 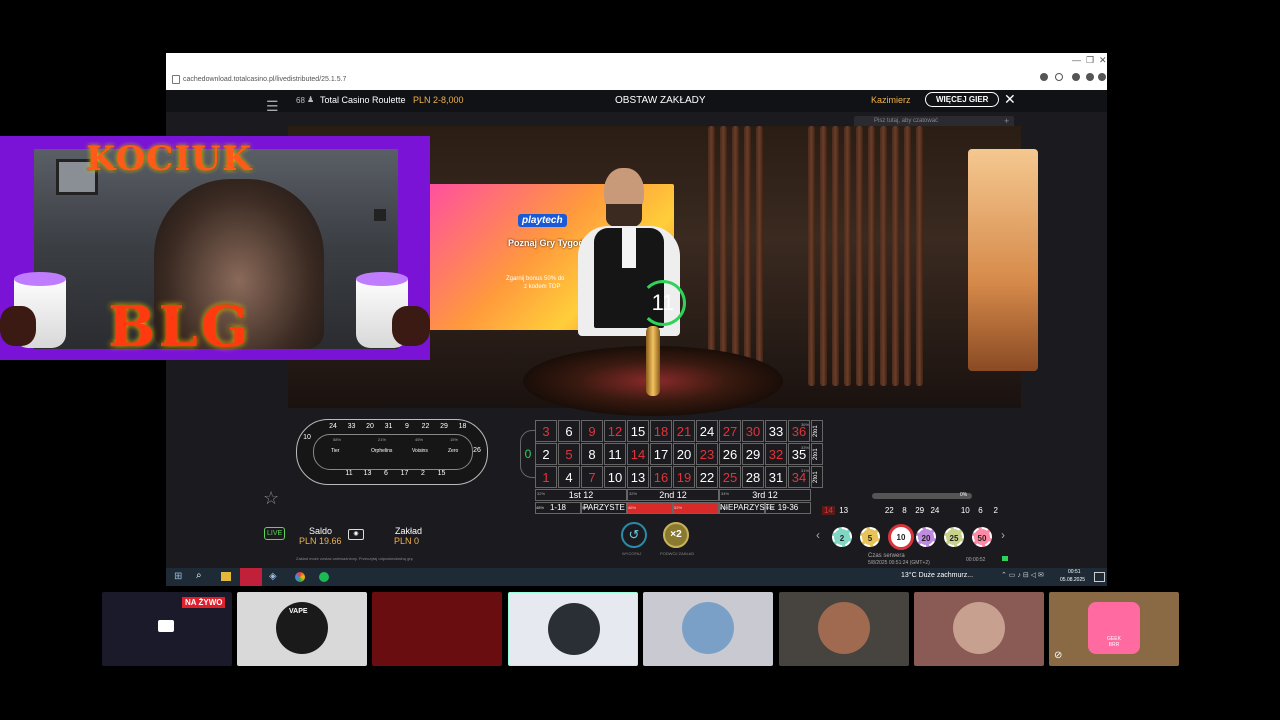 What do you see at coordinates (528, 454) in the screenshot?
I see `bet-zero: 0` at bounding box center [528, 454].